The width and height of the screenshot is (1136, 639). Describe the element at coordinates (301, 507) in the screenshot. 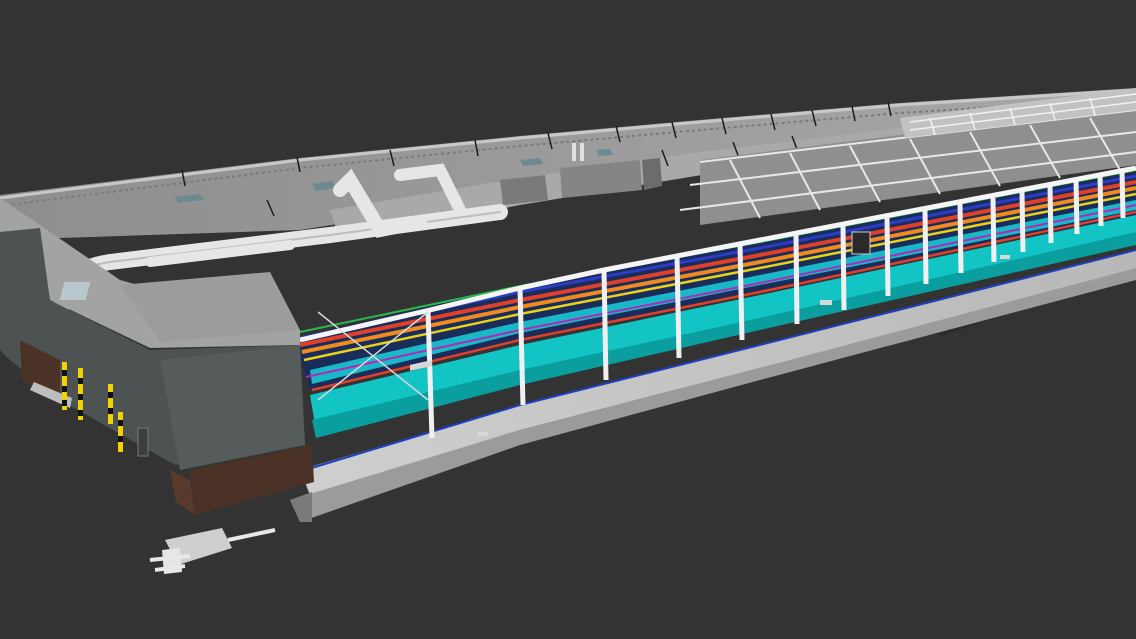

I see `front-plinth` at that location.